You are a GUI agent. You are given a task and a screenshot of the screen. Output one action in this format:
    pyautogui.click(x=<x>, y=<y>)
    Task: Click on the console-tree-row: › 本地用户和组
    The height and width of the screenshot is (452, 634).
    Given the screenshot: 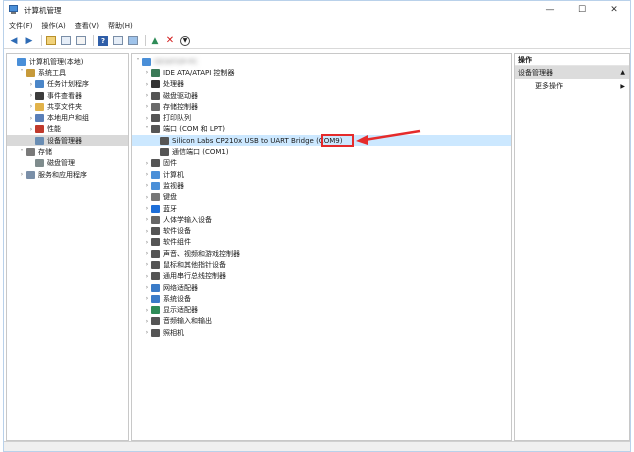 What is the action you would take?
    pyautogui.click(x=67, y=117)
    